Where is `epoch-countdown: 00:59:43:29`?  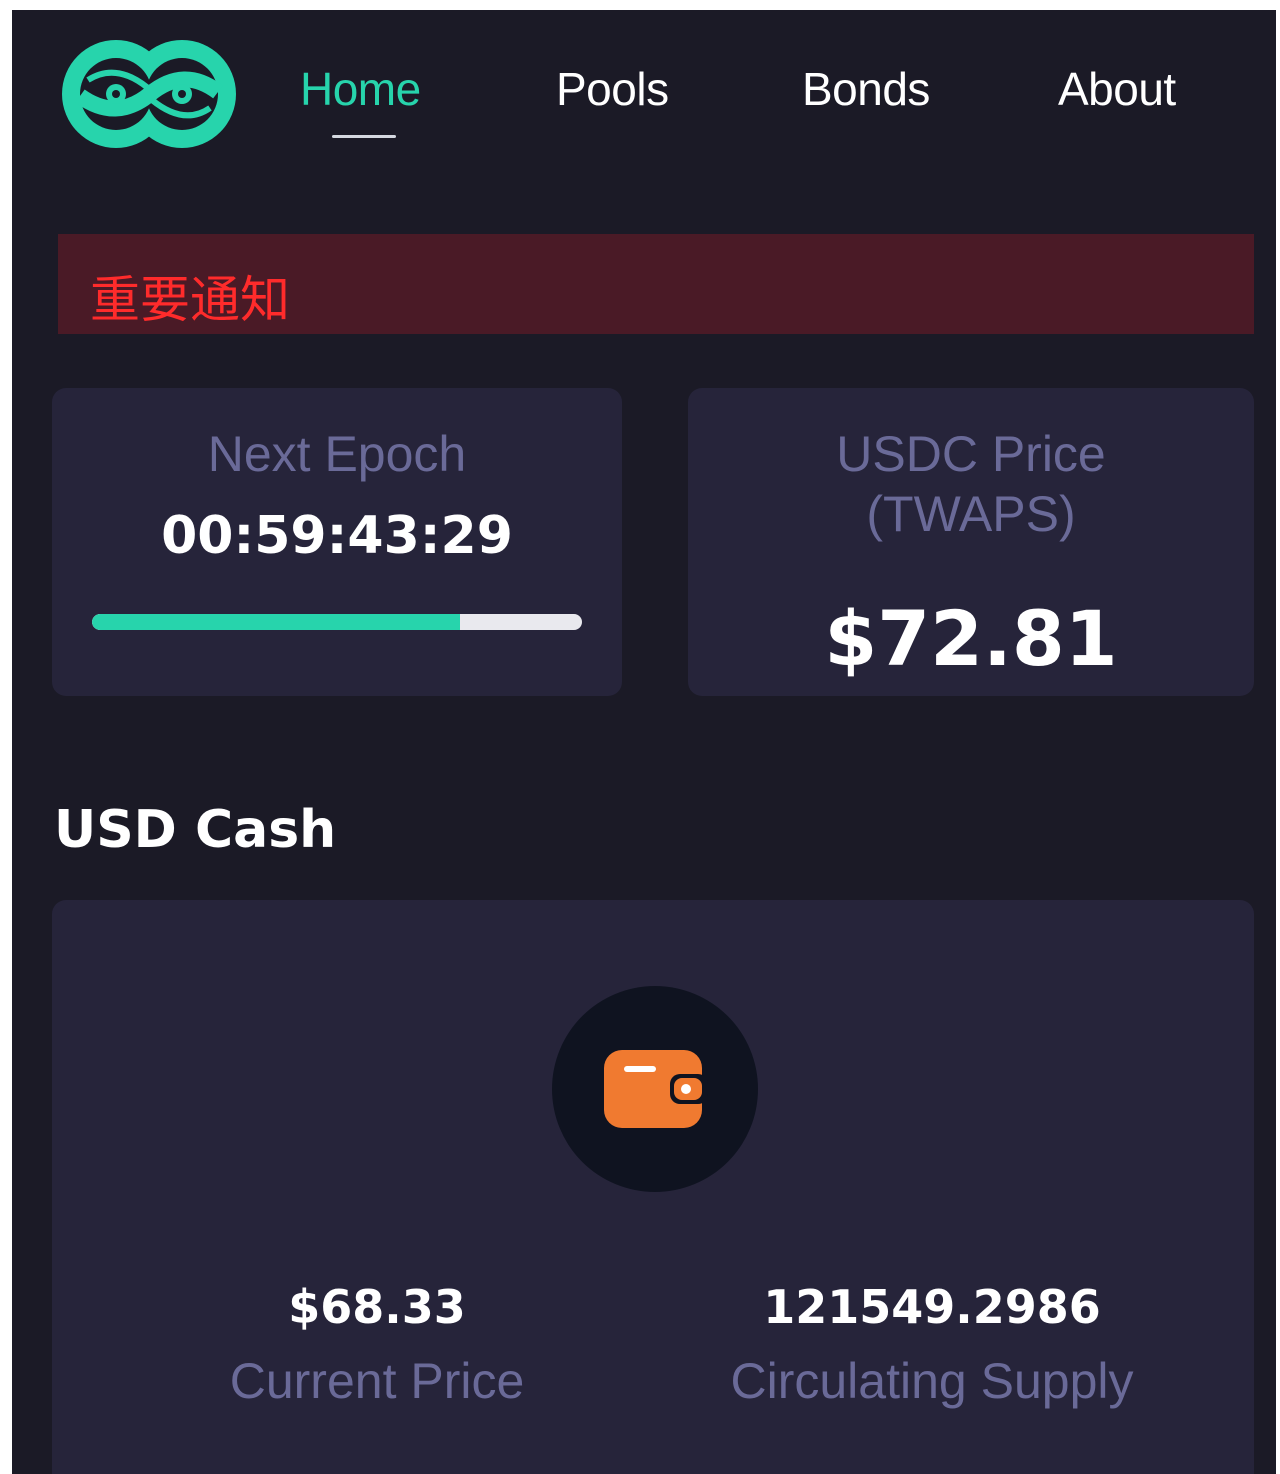
epoch-countdown: 00:59:43:29 is located at coordinates (337, 536).